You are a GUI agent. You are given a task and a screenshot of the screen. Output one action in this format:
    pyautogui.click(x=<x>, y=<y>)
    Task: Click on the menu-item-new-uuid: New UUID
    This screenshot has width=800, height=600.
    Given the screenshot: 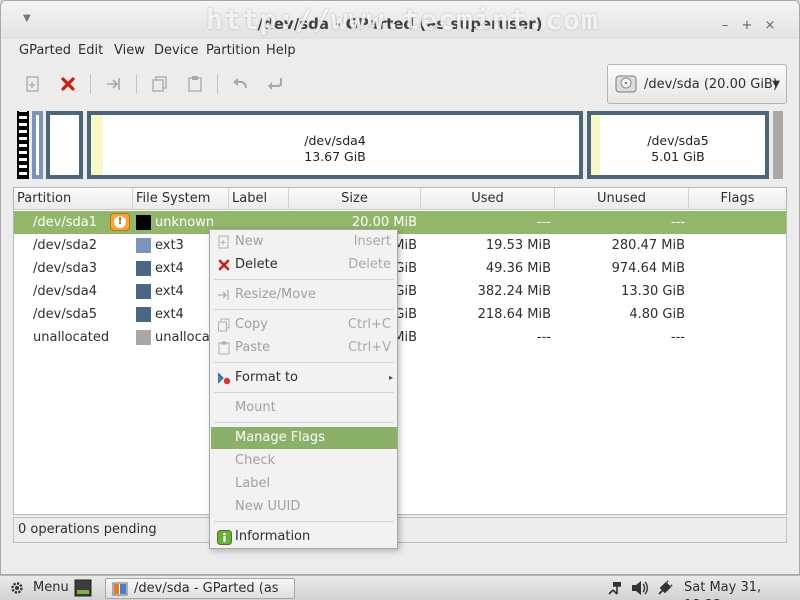 What is the action you would take?
    pyautogui.click(x=304, y=507)
    